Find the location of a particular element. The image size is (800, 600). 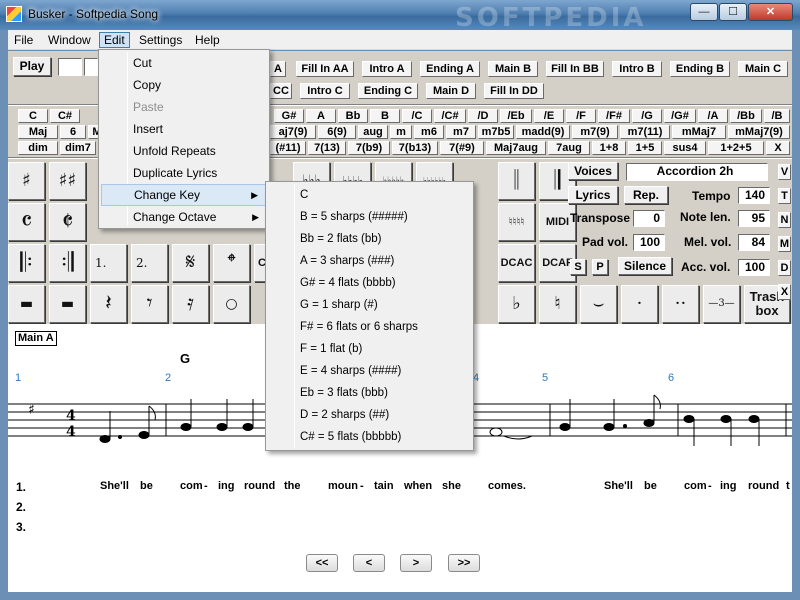

section-ending-a: Ending A is located at coordinates (450, 69).